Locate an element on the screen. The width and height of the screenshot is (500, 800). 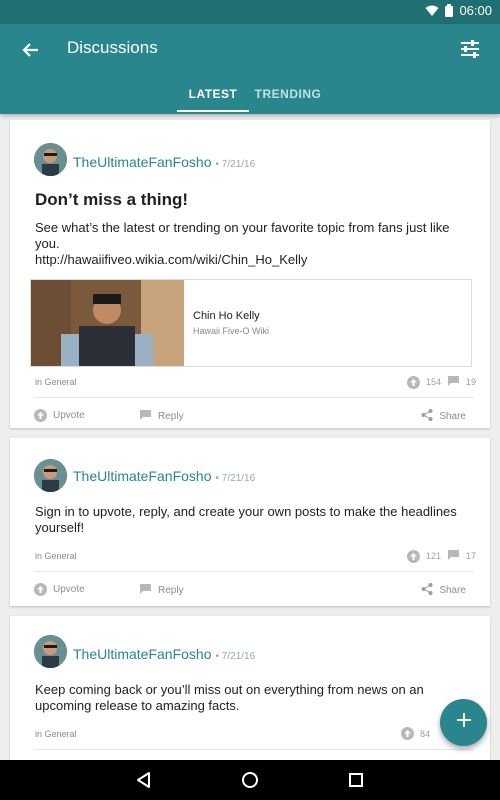
home-icon is located at coordinates (250, 780).